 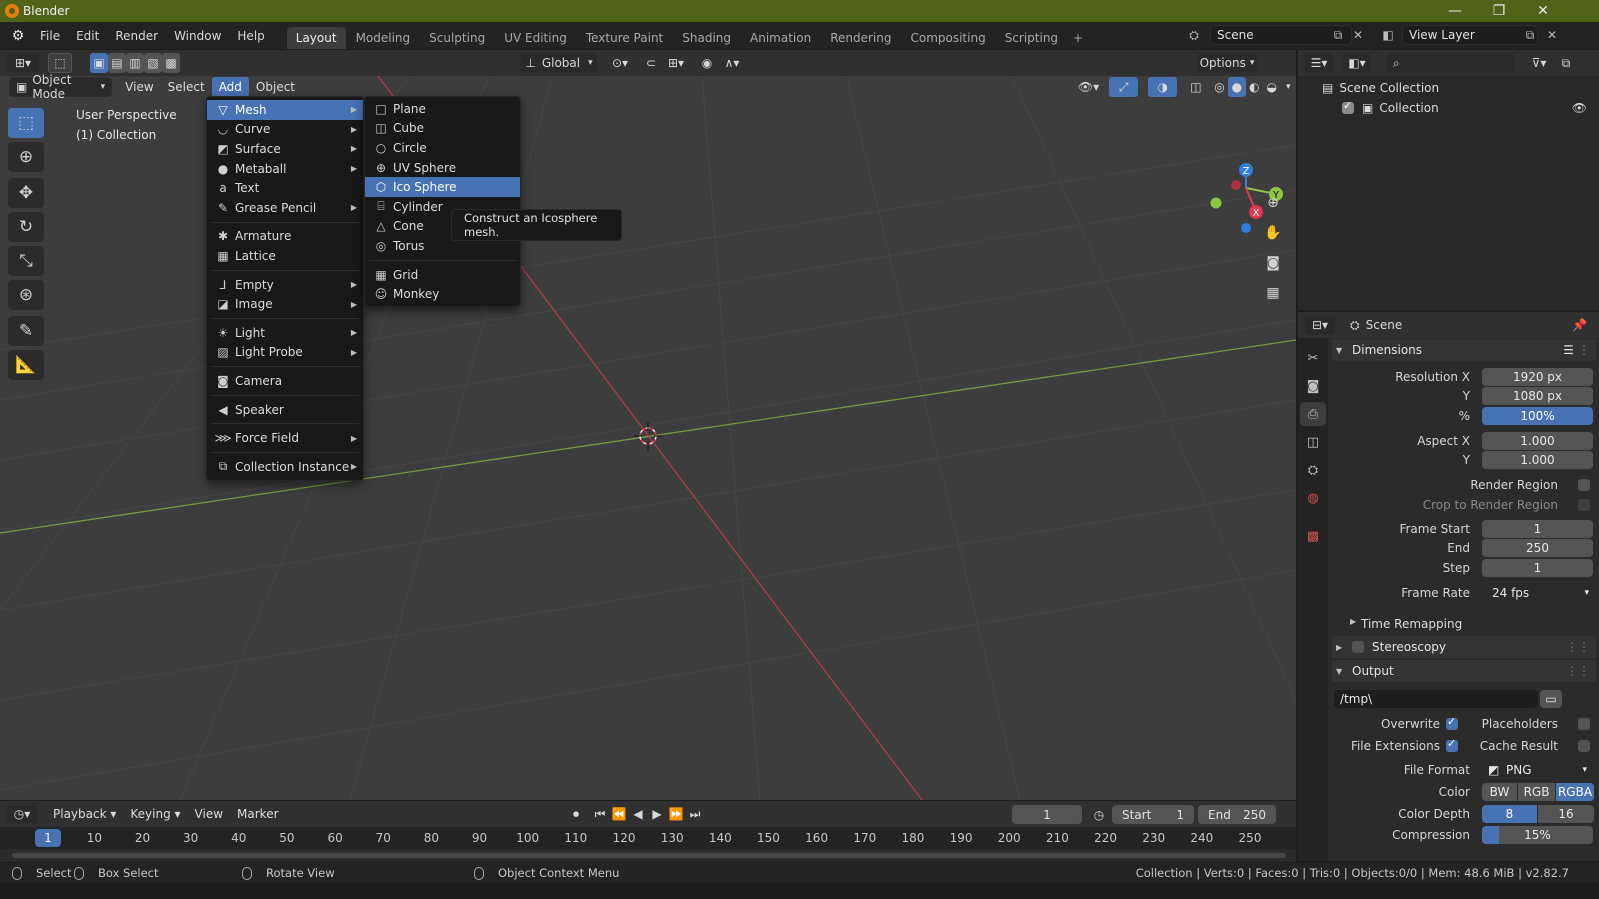 What do you see at coordinates (1313, 386) in the screenshot?
I see `render-tab-icon: ◙` at bounding box center [1313, 386].